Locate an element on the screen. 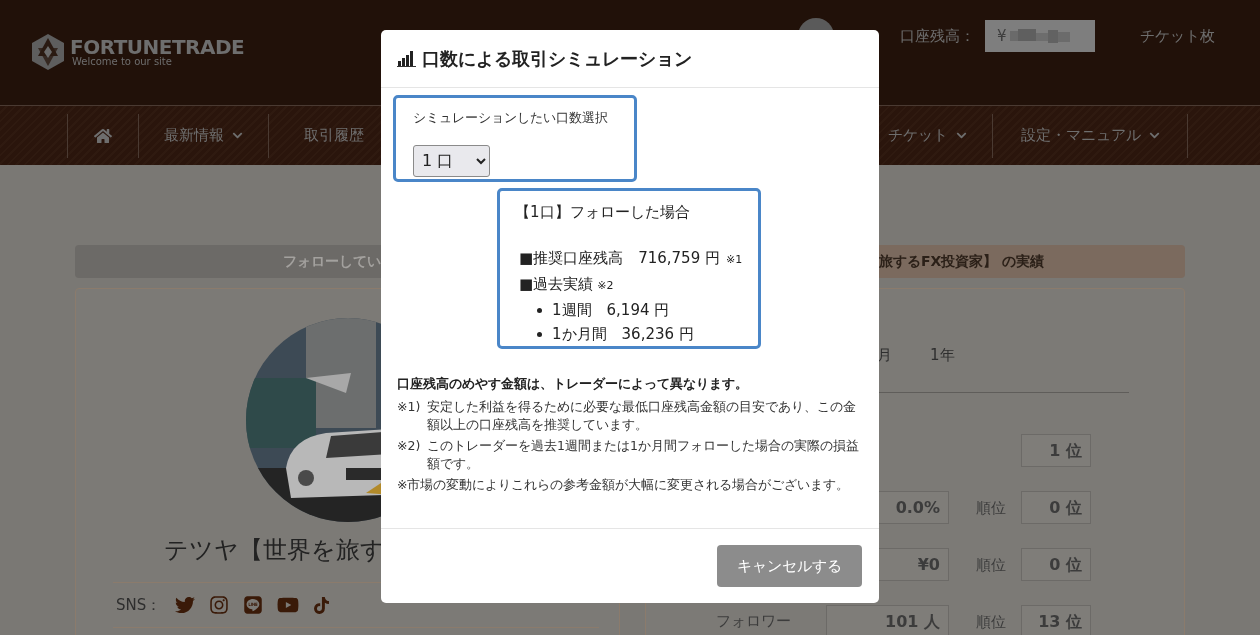  footnote-text: ※市場の変動によりこれらの参考金額が大幅に変更される場合がございます。 is located at coordinates (623, 485).